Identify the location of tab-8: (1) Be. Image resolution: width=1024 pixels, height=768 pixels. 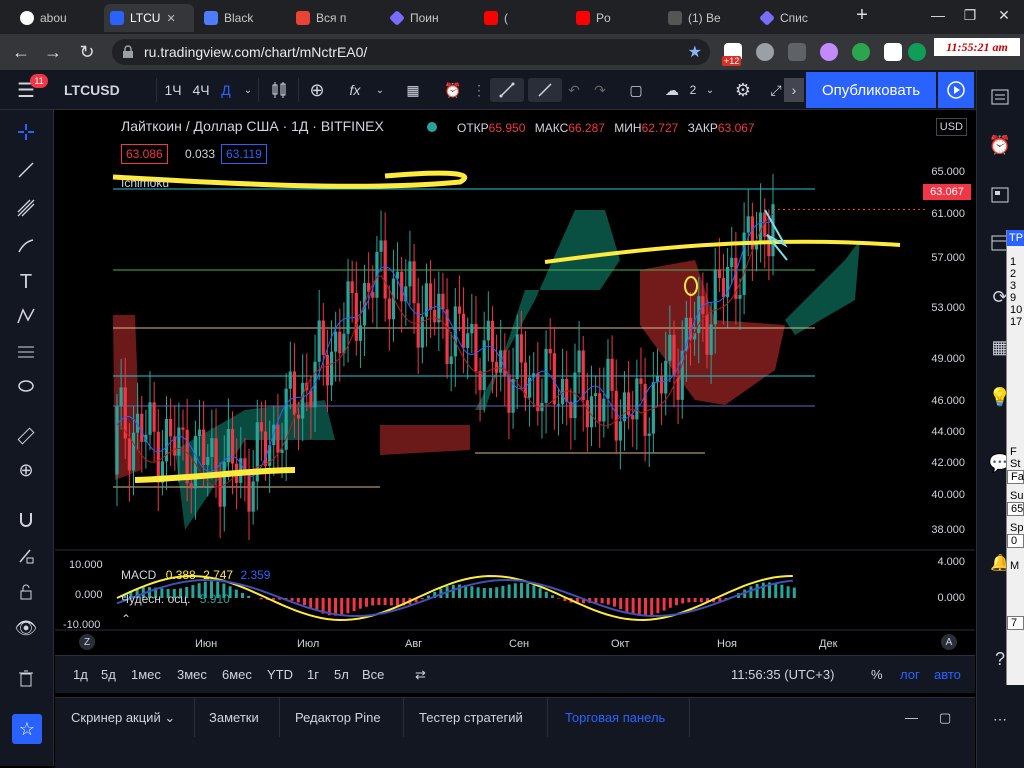
(706, 18).